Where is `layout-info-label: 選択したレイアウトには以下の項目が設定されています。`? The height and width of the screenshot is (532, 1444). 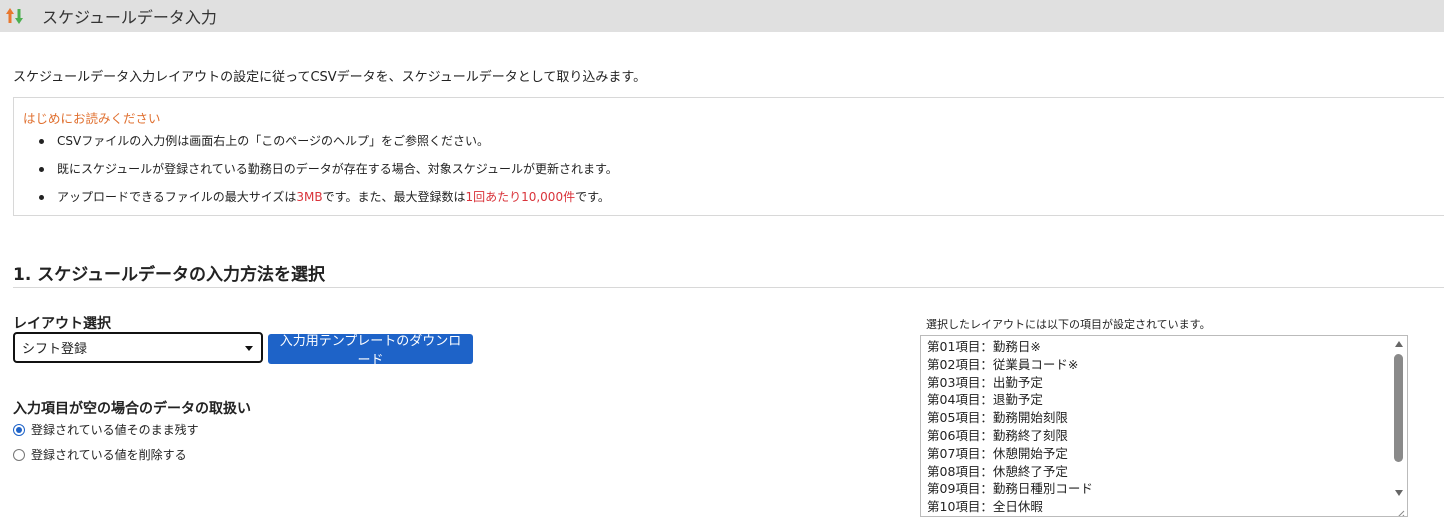
layout-info-label: 選択したレイアウトには以下の項目が設定されています。 is located at coordinates (1068, 324).